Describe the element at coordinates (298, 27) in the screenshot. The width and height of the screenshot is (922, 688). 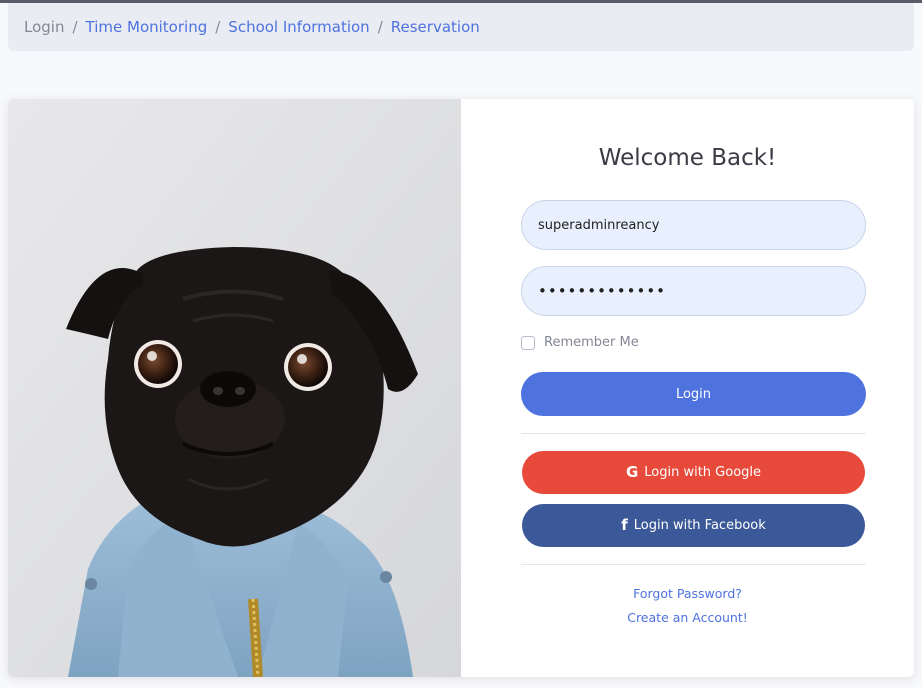
I see `breadcrumb-school-information: School Information` at that location.